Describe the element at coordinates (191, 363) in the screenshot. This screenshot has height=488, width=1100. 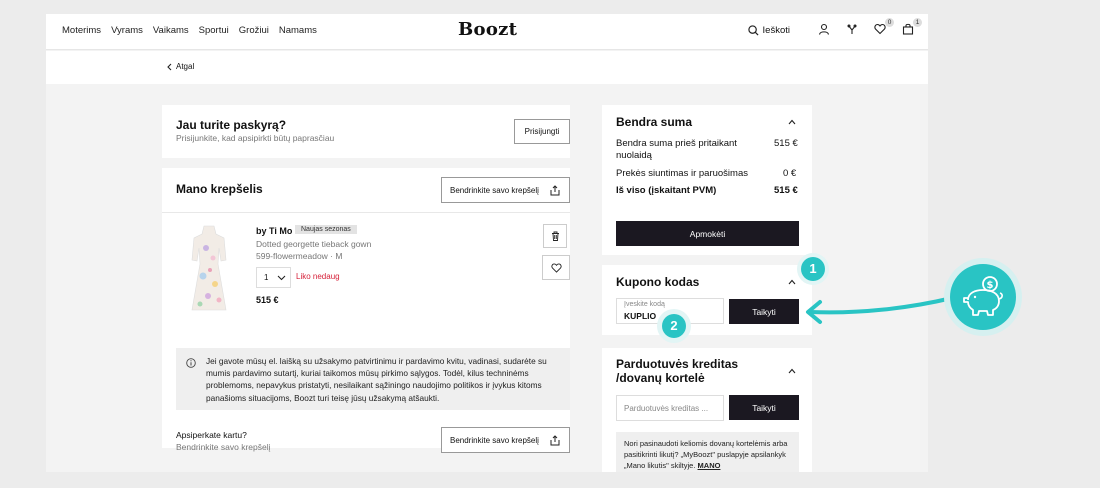
I see `info-icon` at that location.